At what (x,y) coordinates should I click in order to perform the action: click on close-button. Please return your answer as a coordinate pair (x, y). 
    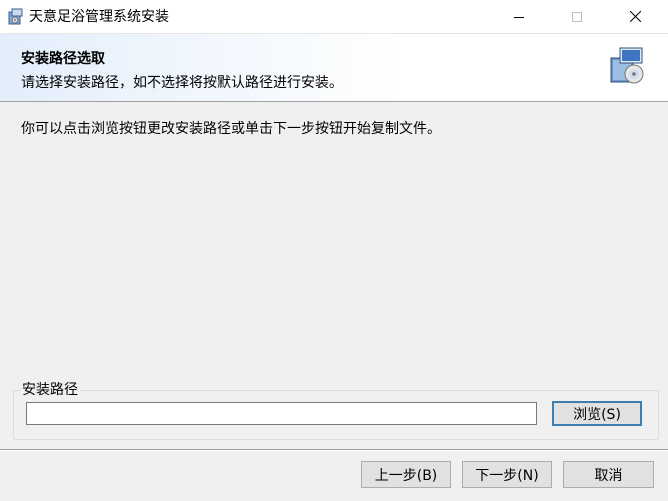
    Looking at the image, I should click on (635, 16).